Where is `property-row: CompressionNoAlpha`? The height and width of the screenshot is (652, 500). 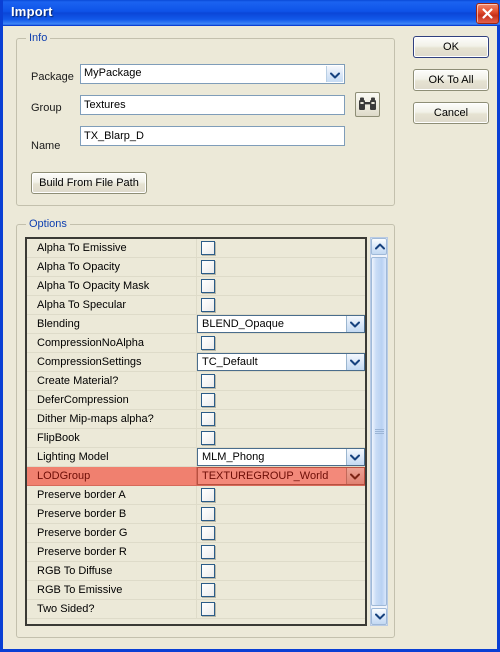
property-row: CompressionNoAlpha is located at coordinates (196, 343).